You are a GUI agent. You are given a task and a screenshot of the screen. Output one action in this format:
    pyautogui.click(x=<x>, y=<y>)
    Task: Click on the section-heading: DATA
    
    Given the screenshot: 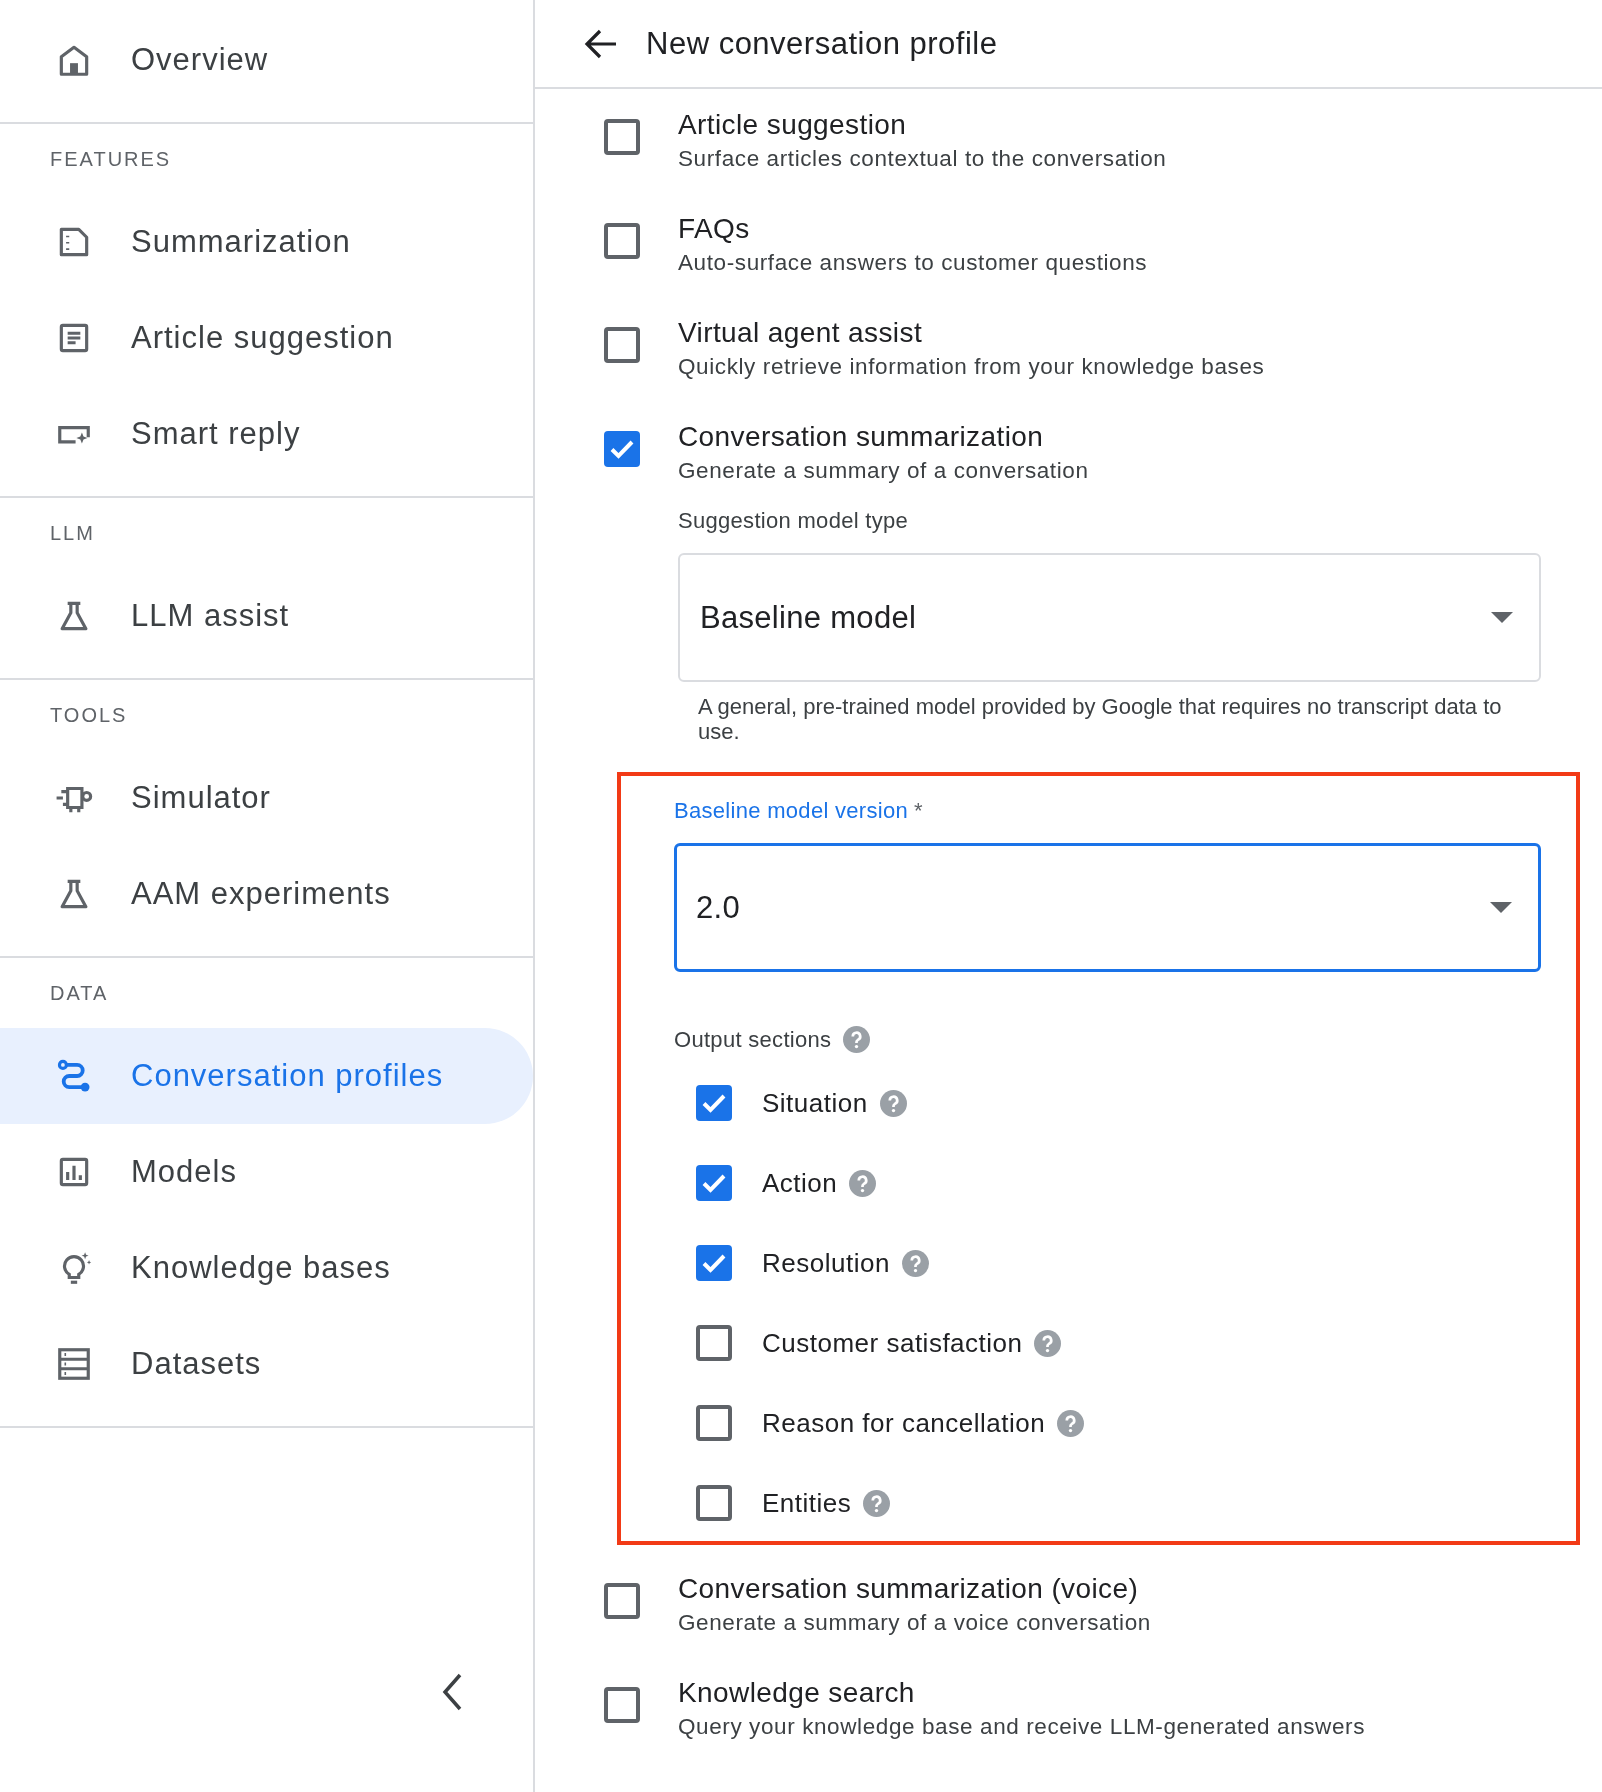 What is the action you would take?
    pyautogui.click(x=79, y=993)
    